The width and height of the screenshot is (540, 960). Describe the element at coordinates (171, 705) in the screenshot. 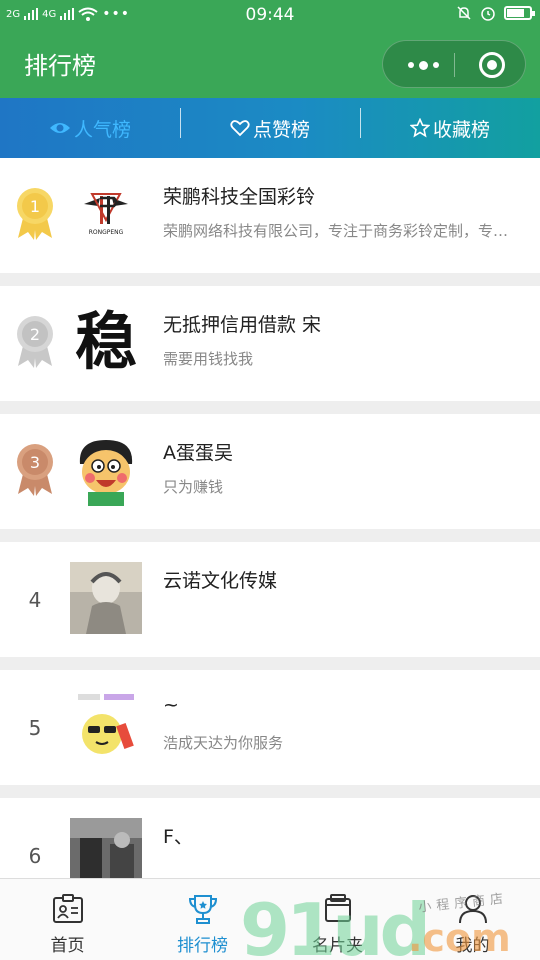

I see `item-name: ~` at that location.